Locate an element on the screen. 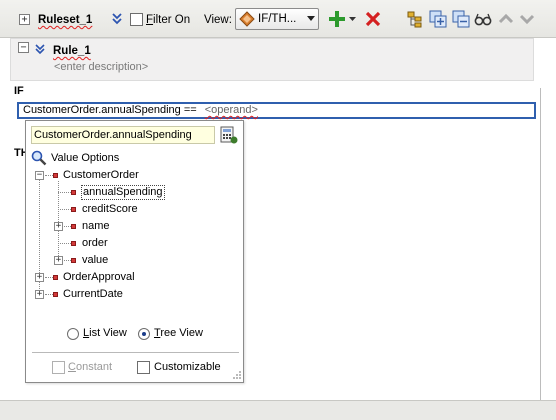 This screenshot has height=420, width=556. condition-right-operand: <operand> is located at coordinates (231, 110).